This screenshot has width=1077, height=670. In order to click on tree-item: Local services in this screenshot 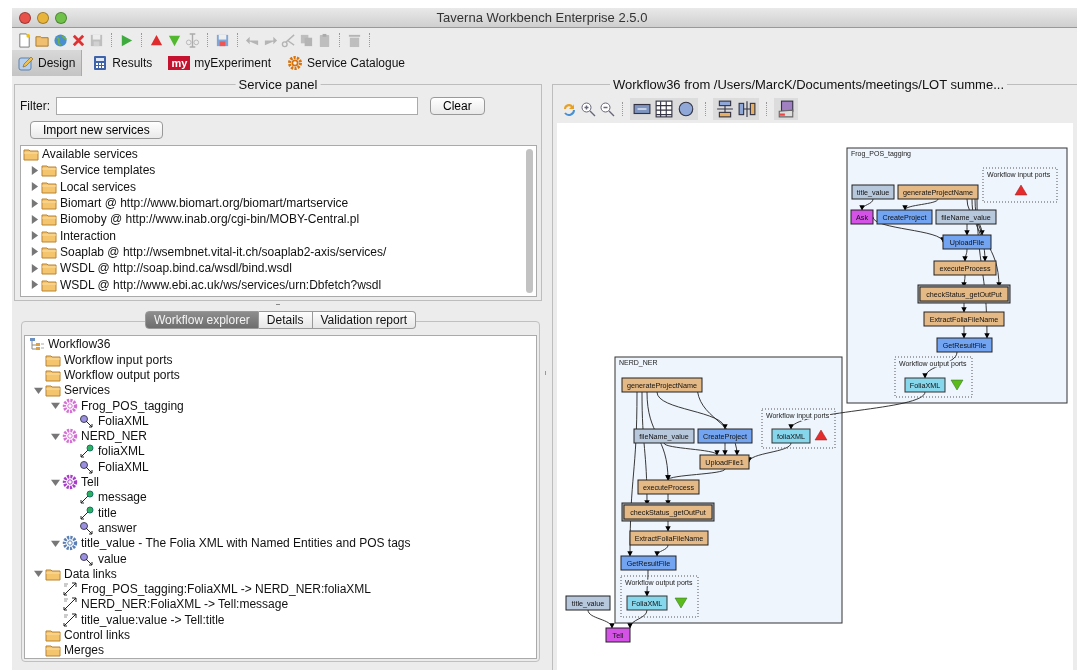, I will do `click(272, 186)`.